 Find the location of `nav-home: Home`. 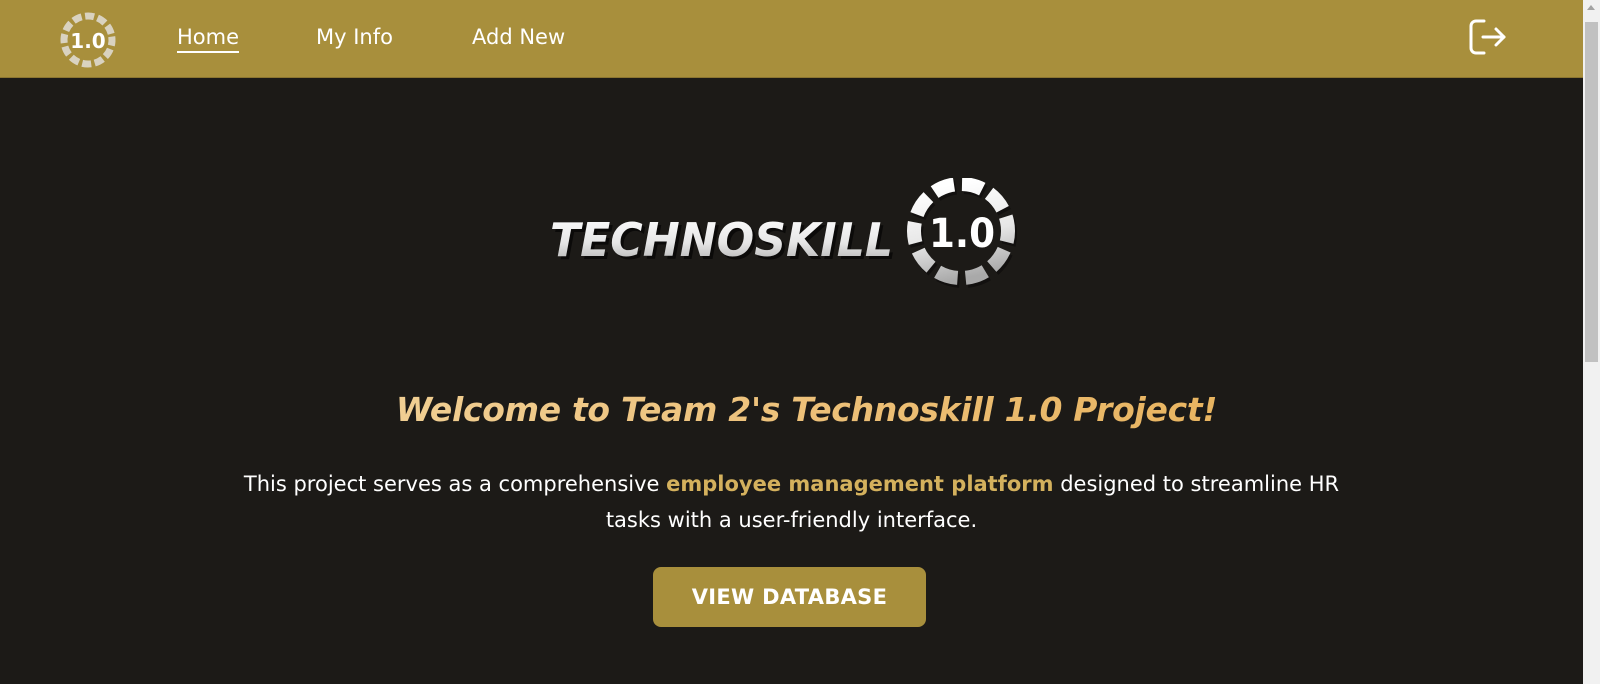

nav-home: Home is located at coordinates (208, 39).